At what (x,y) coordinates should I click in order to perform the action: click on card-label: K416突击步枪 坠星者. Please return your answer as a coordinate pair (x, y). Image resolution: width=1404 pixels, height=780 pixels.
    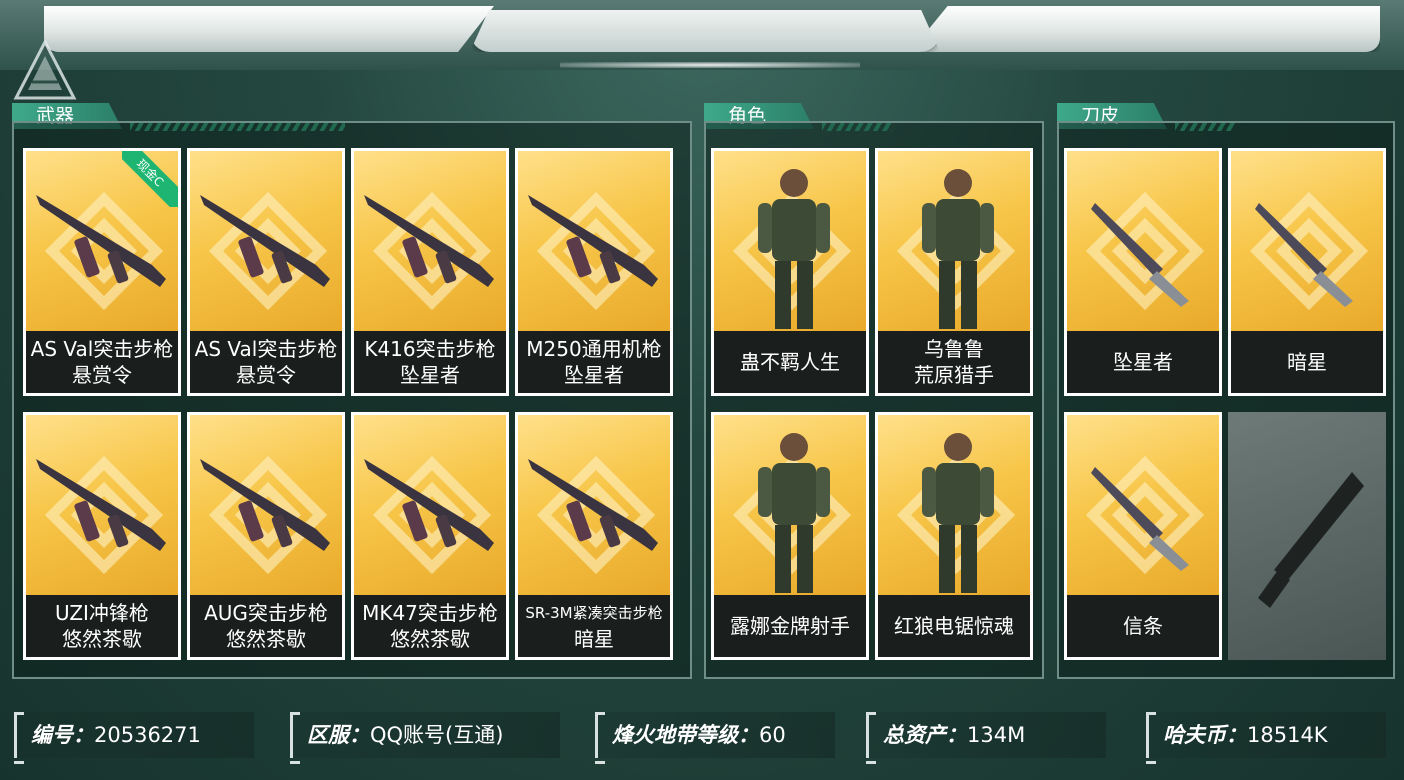
    Looking at the image, I should click on (430, 362).